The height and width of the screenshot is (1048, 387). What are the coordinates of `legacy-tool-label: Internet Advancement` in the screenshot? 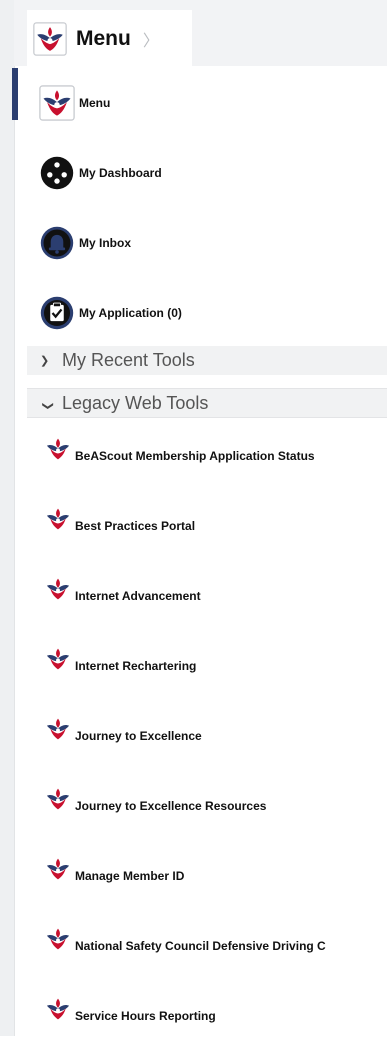 It's located at (138, 596).